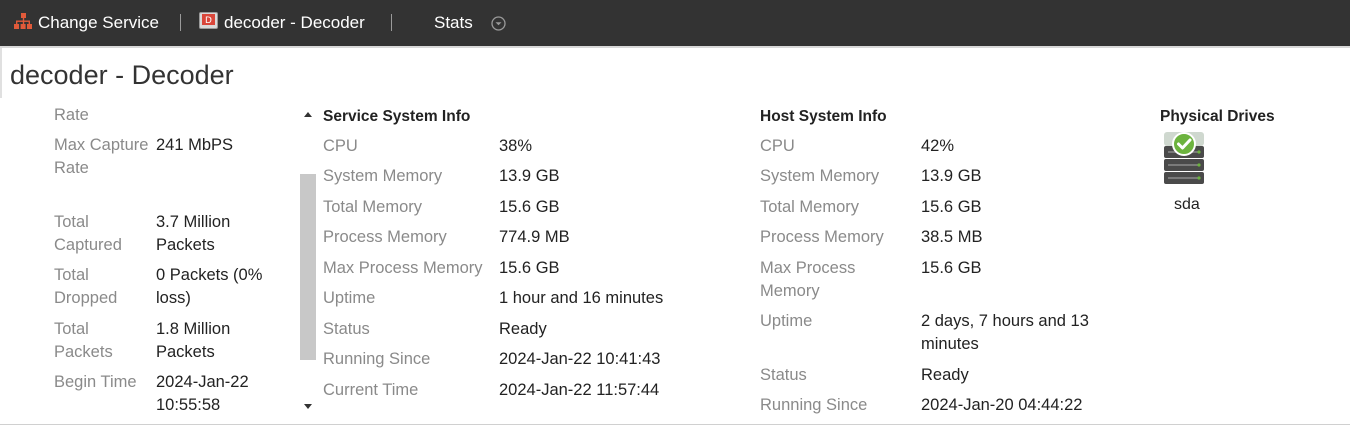  Describe the element at coordinates (23, 23) in the screenshot. I see `network-icon` at that location.